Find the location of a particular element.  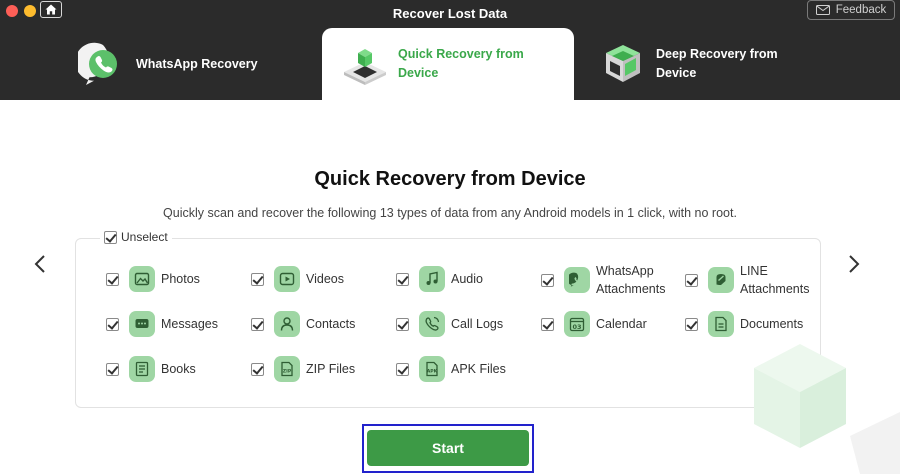

data-type-label: APK Files is located at coordinates (478, 369).